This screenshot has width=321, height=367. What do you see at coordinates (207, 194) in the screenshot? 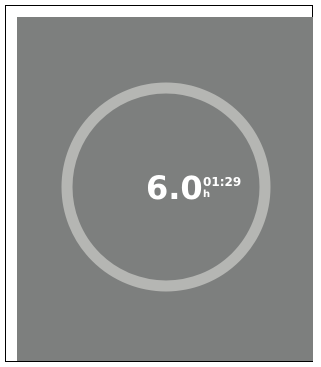
I see `duration-unit: h` at bounding box center [207, 194].